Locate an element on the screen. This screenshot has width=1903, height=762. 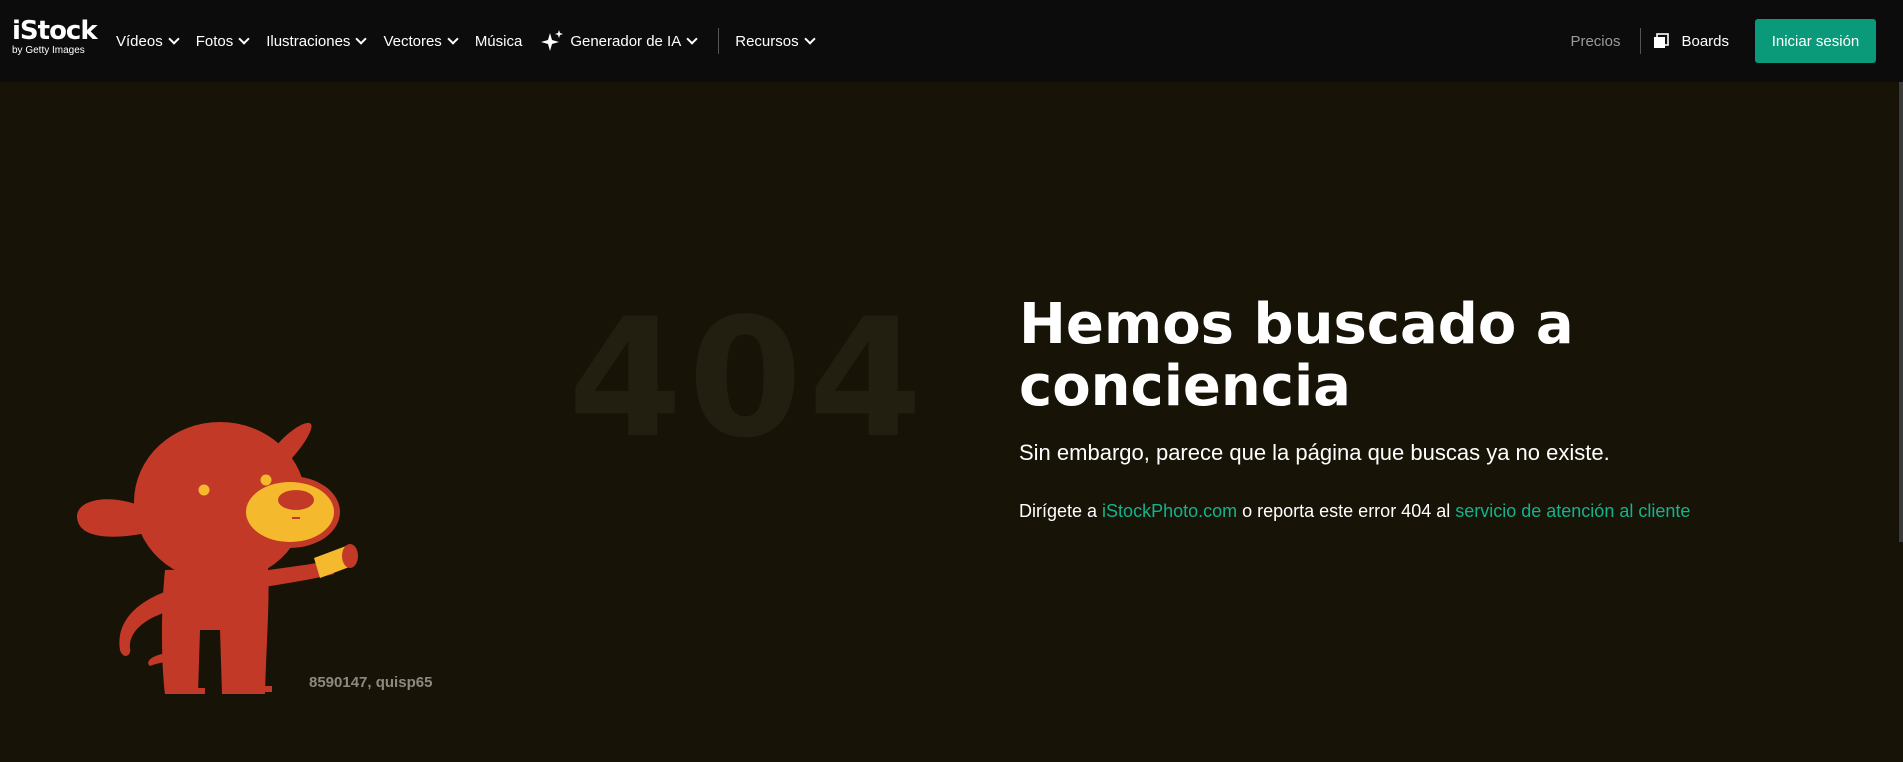
istock-logo: iStock by Getty Images is located at coordinates (55, 37).